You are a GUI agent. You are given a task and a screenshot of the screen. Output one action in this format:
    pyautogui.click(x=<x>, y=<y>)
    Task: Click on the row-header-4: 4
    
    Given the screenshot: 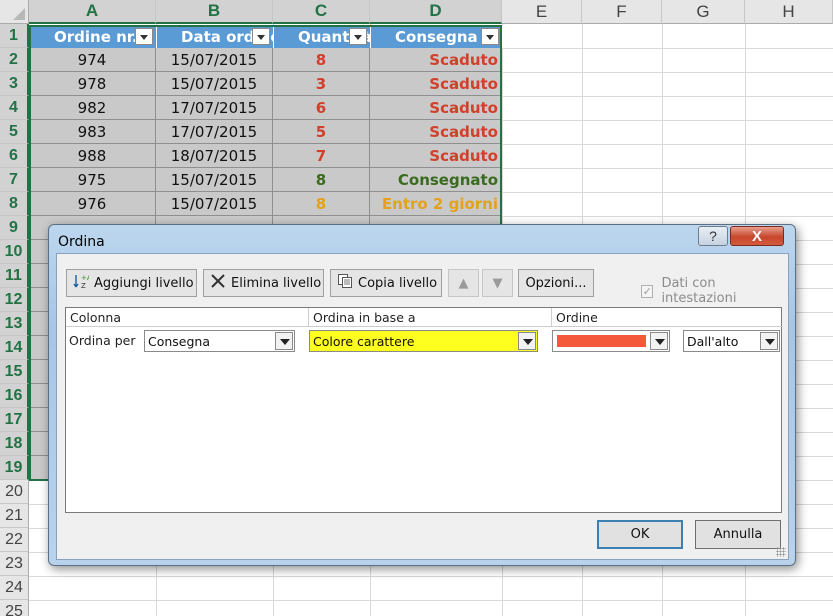 What is the action you would take?
    pyautogui.click(x=14, y=108)
    